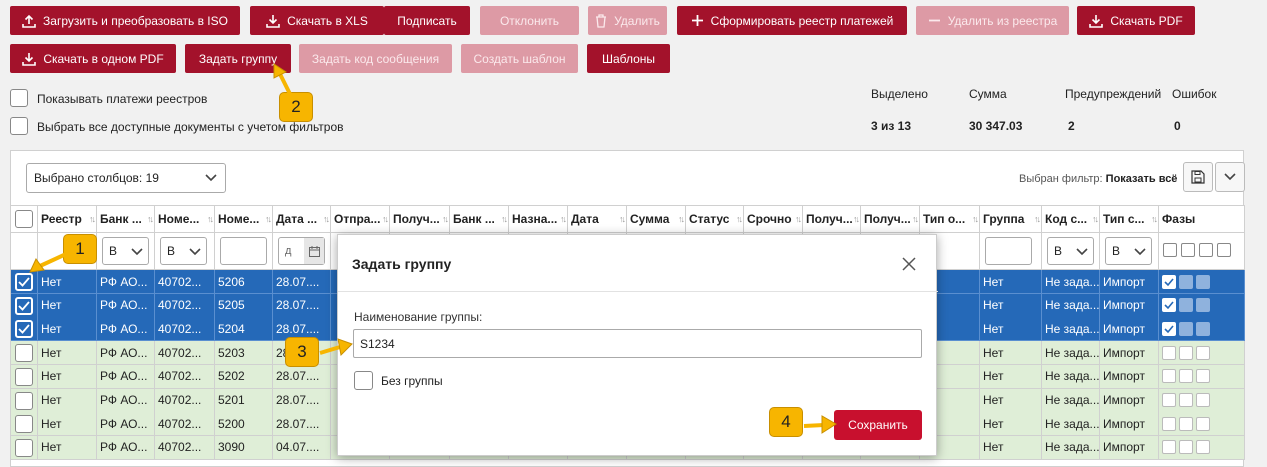  Describe the element at coordinates (80, 249) in the screenshot. I see `callout-marker-1: 1` at that location.